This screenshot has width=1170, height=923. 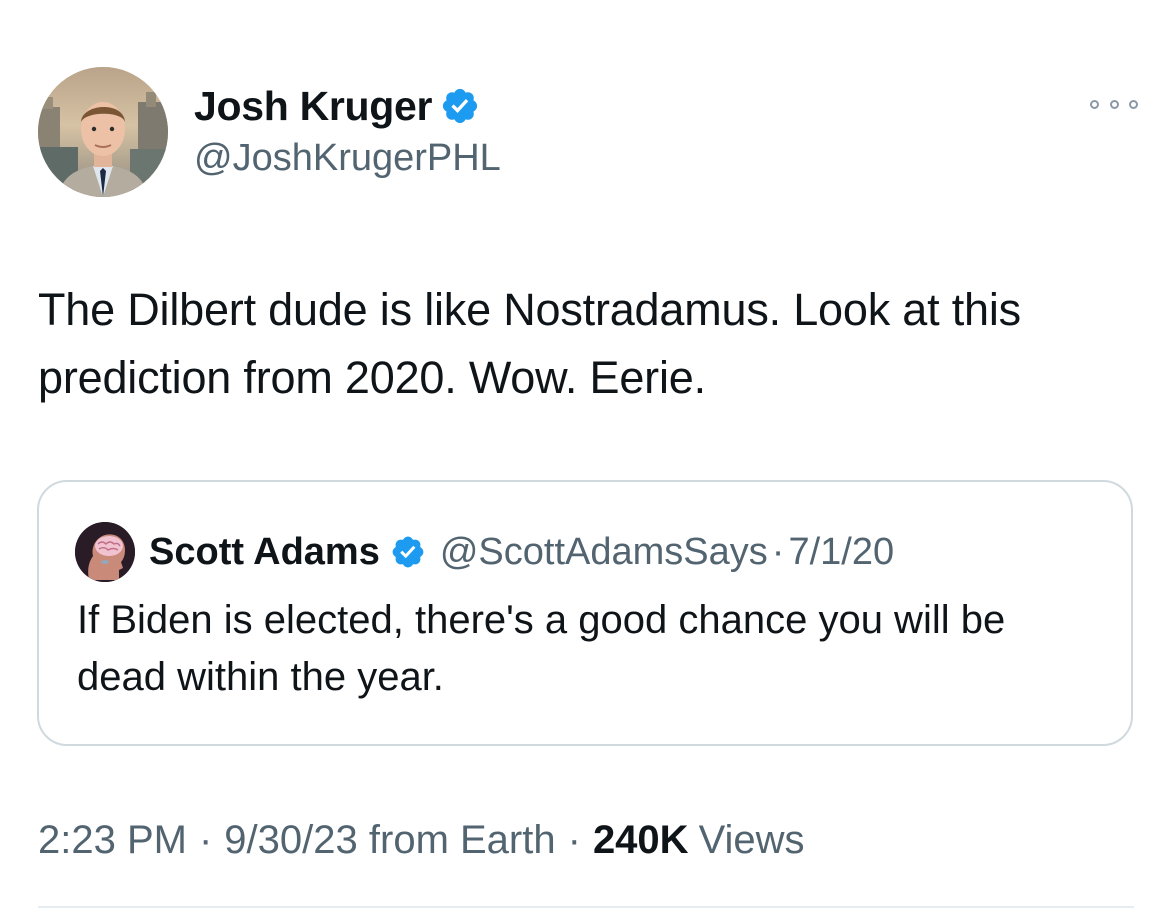 I want to click on author-names: Josh Kruger @JoshKrugerPHL, so click(x=347, y=130).